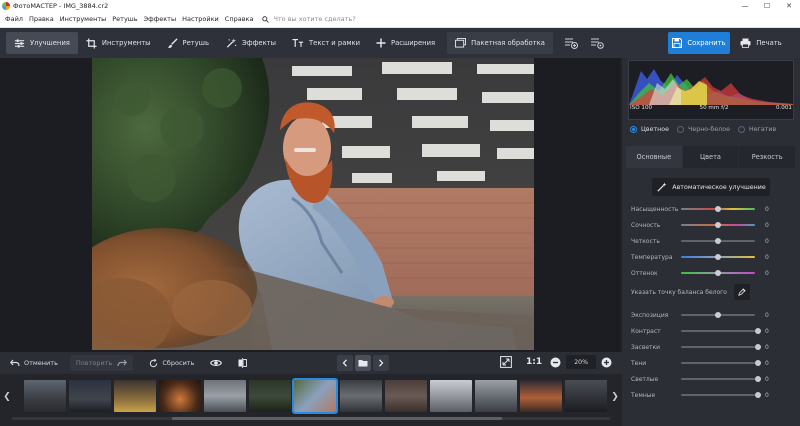 The image size is (800, 426). Describe the element at coordinates (244, 363) in the screenshot. I see `compare-button` at that location.